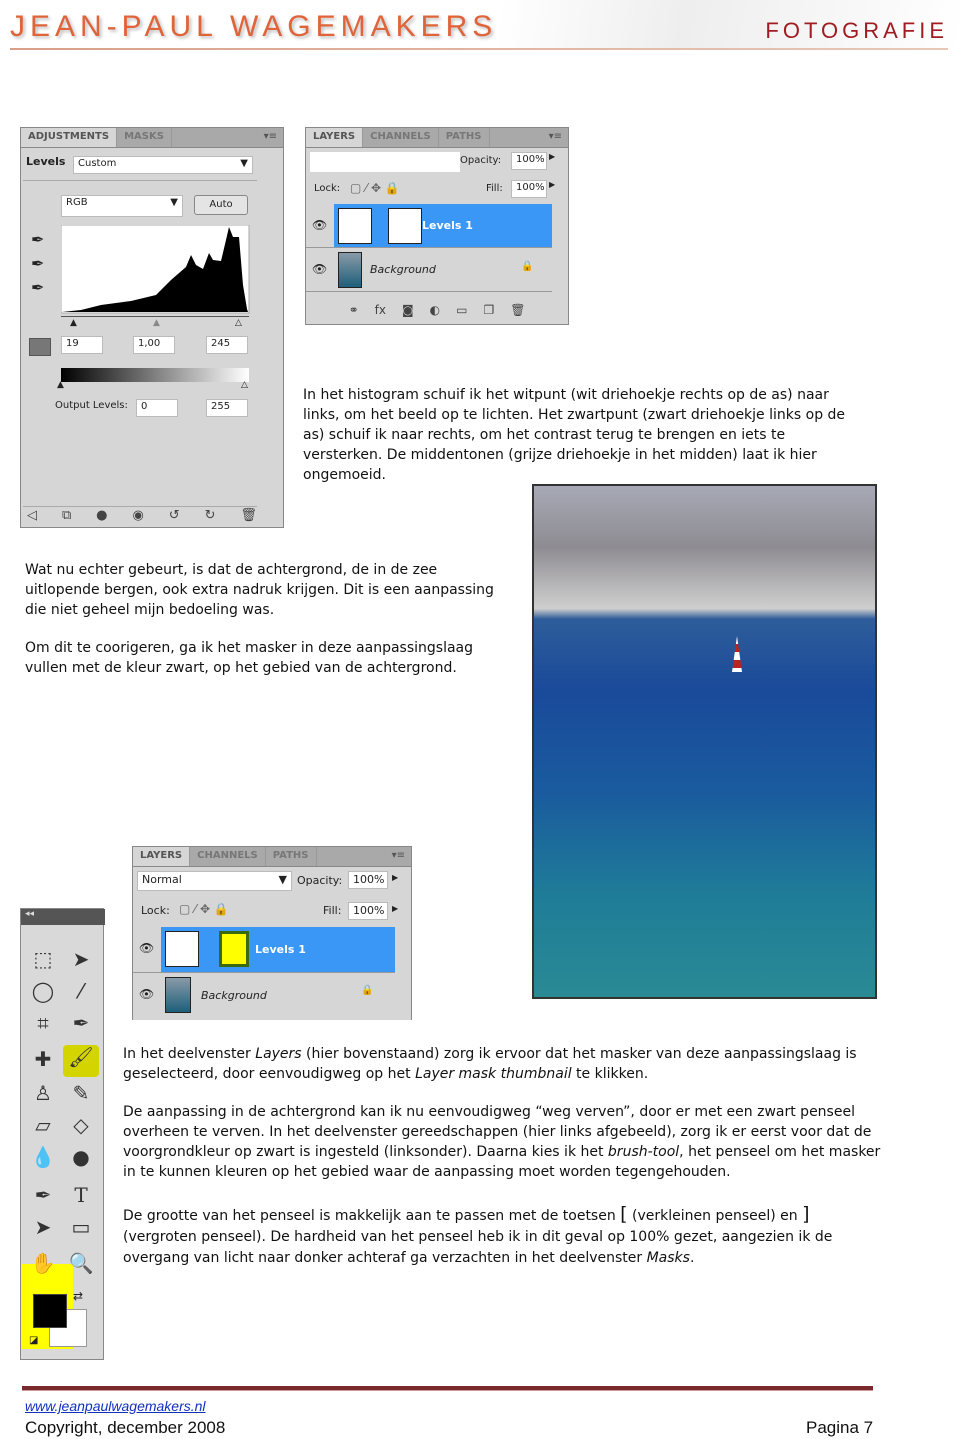 This screenshot has width=960, height=1439. What do you see at coordinates (81, 1125) in the screenshot?
I see `paint-bucket-tool-icon: ◇` at bounding box center [81, 1125].